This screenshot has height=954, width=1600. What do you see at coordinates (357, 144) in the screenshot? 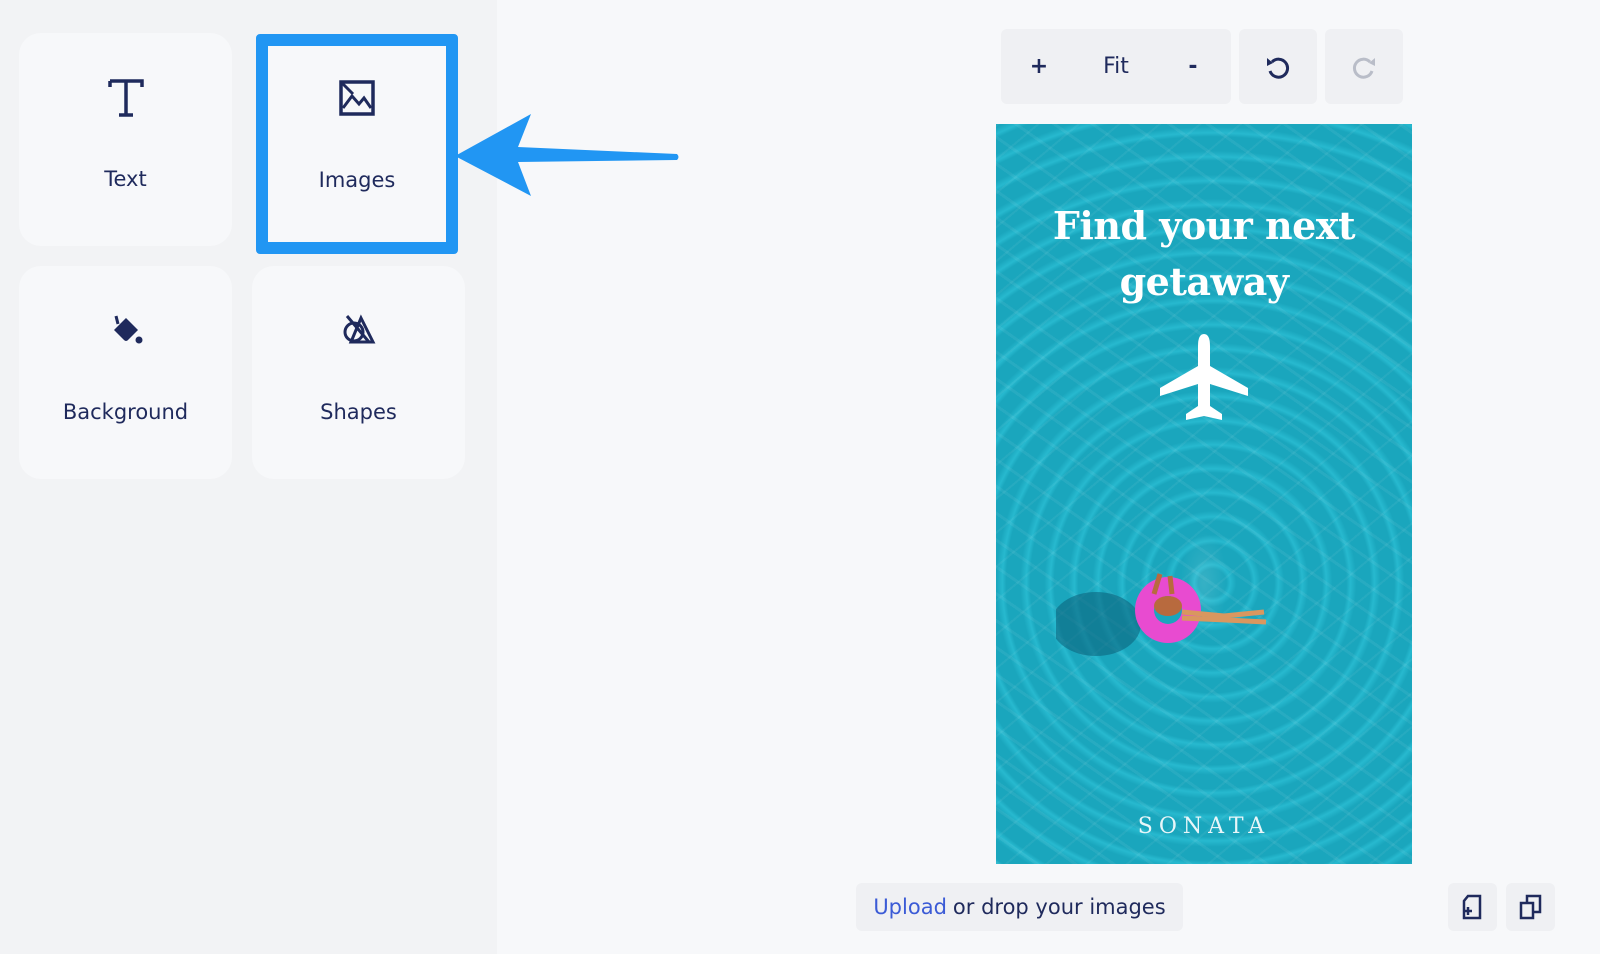
I see `tile-images: Images` at bounding box center [357, 144].